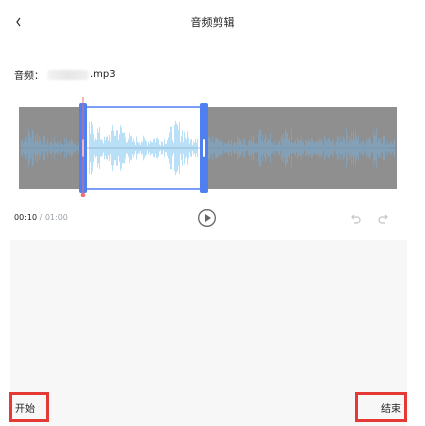 The height and width of the screenshot is (426, 425). Describe the element at coordinates (103, 74) in the screenshot. I see `file-extension: .mp3` at that location.